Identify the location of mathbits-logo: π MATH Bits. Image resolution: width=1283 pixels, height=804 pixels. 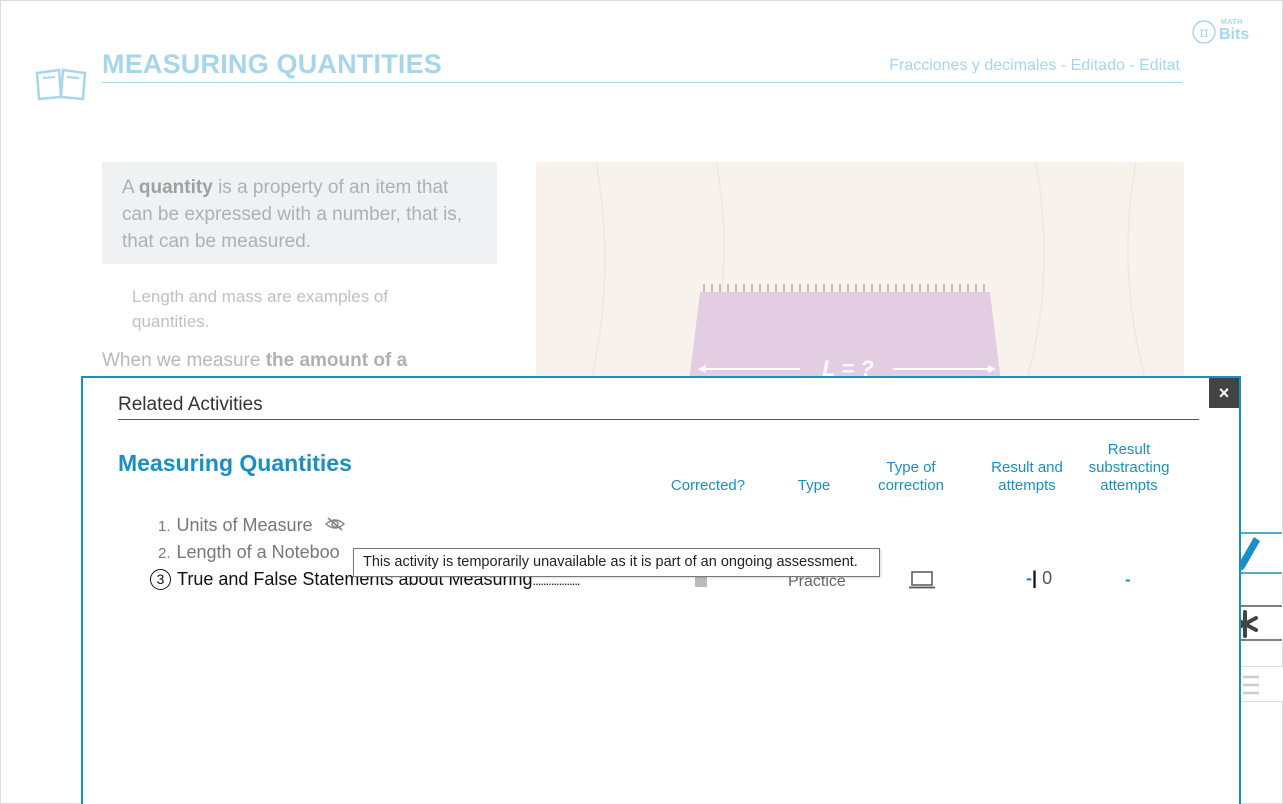
(1227, 32).